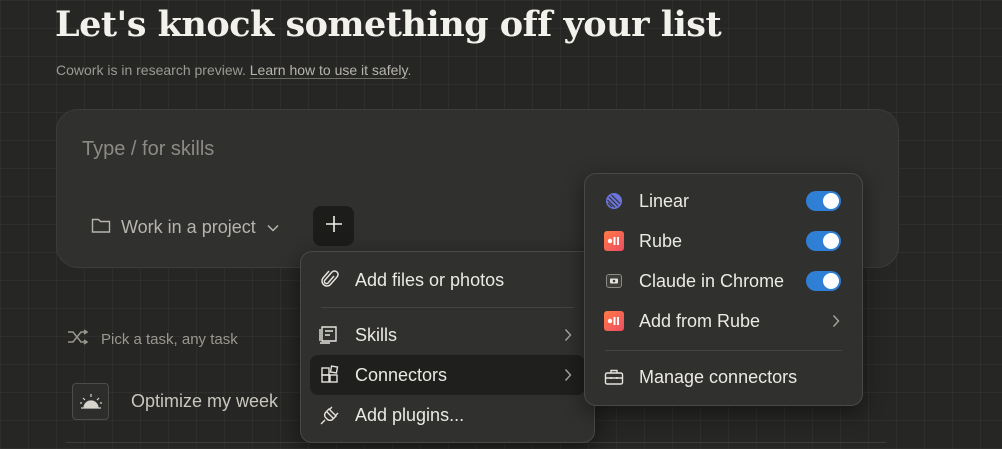  Describe the element at coordinates (614, 281) in the screenshot. I see `chrome-extension-icon` at that location.